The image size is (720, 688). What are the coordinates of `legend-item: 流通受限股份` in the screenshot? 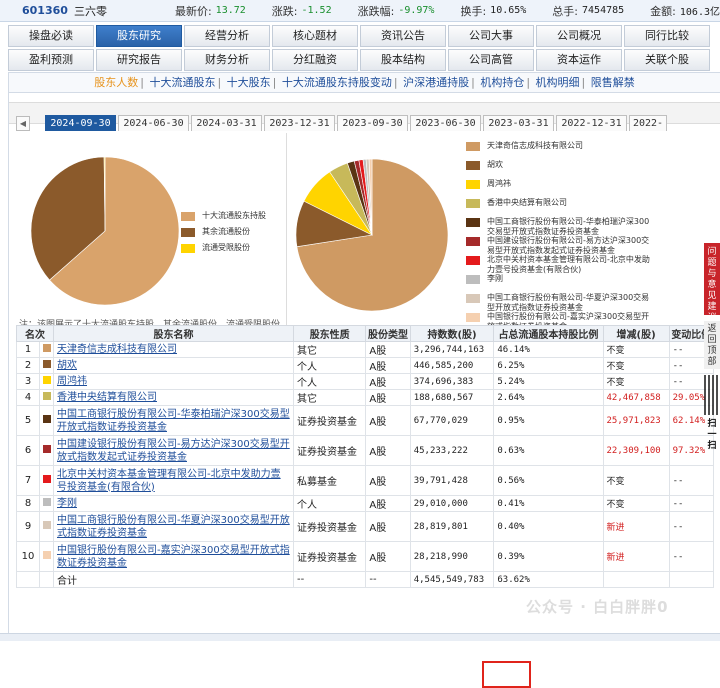 It's located at (215, 248).